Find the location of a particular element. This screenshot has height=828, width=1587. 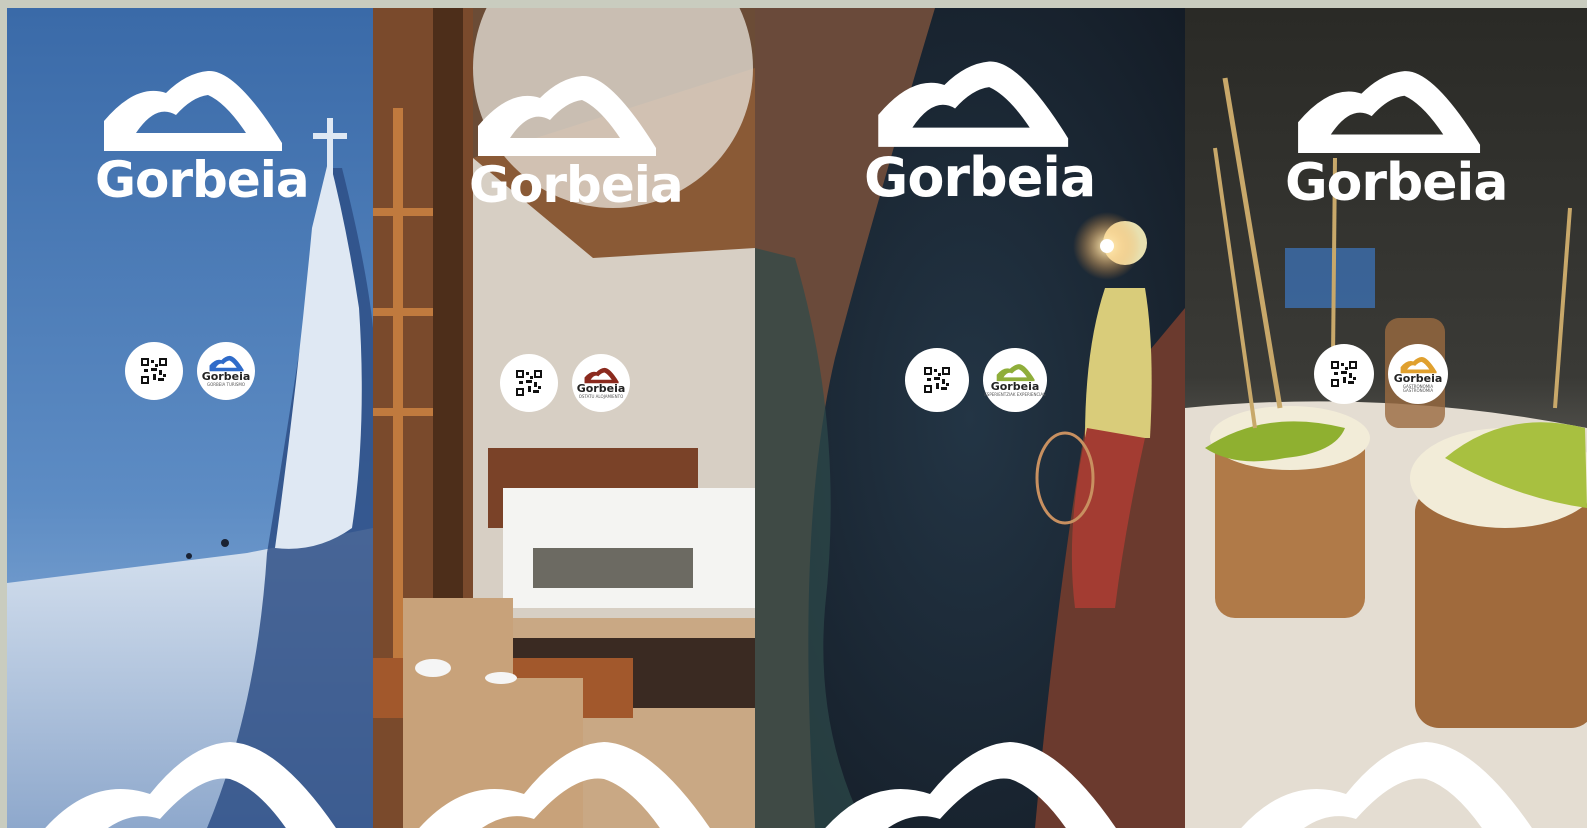

badge-sub: GORBEIA TURISMO is located at coordinates (226, 385).